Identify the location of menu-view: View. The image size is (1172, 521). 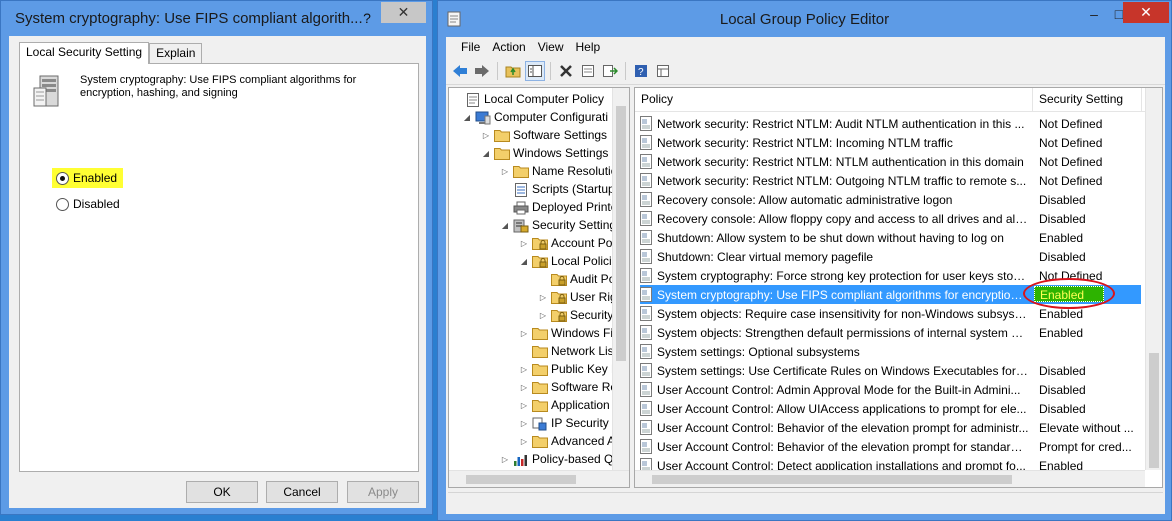
(551, 47).